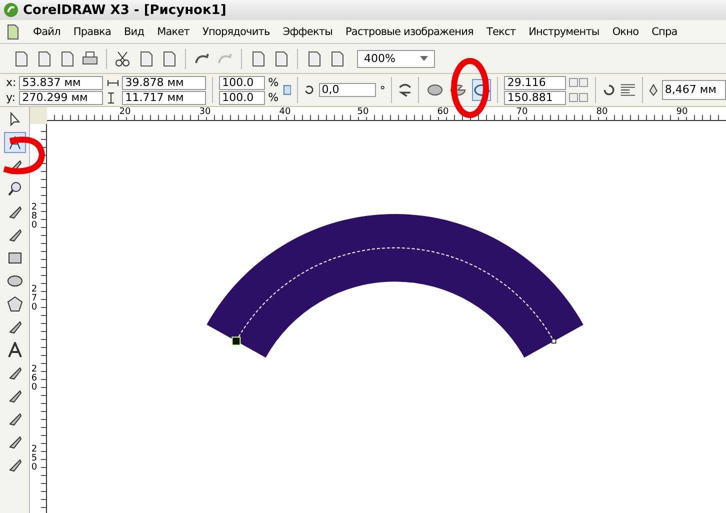  What do you see at coordinates (111, 98) in the screenshot?
I see `height-arrow-icon` at bounding box center [111, 98].